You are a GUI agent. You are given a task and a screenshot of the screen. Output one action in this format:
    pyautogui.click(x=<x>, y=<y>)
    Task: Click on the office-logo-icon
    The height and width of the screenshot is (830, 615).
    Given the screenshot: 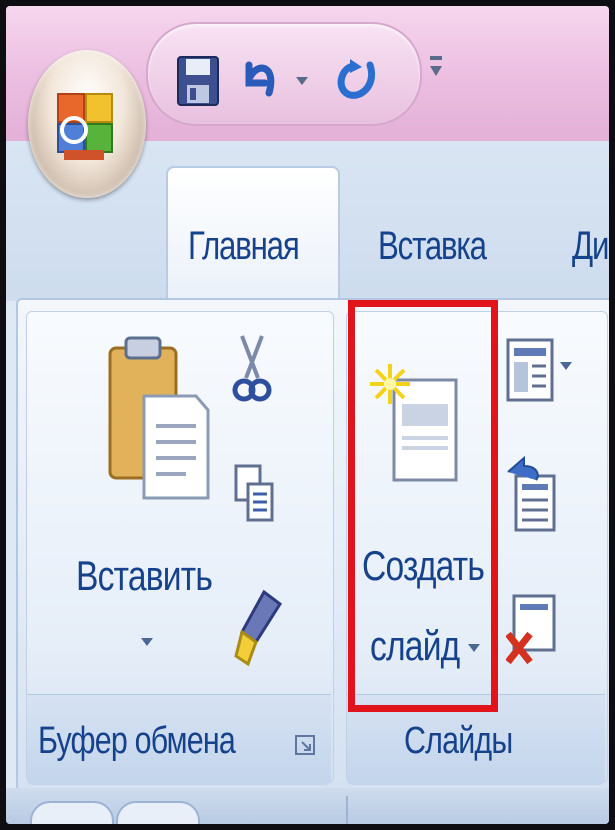 What is the action you would take?
    pyautogui.click(x=85, y=126)
    